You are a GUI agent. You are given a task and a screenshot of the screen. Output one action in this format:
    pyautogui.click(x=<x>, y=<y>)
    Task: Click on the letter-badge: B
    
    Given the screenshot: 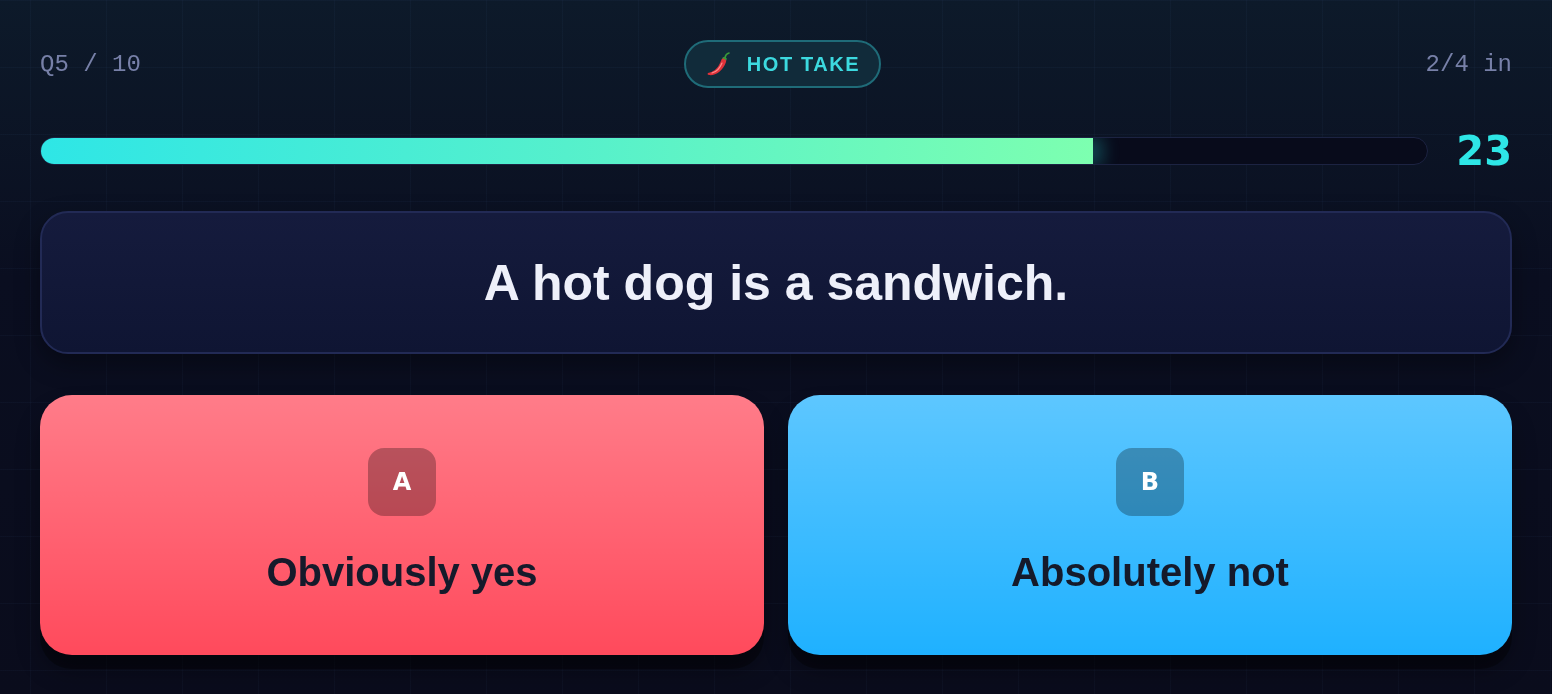 What is the action you would take?
    pyautogui.click(x=1150, y=481)
    